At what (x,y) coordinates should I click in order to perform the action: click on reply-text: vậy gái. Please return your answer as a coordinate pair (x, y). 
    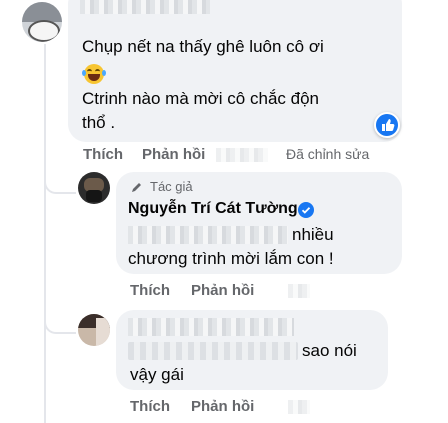
    Looking at the image, I should click on (157, 374).